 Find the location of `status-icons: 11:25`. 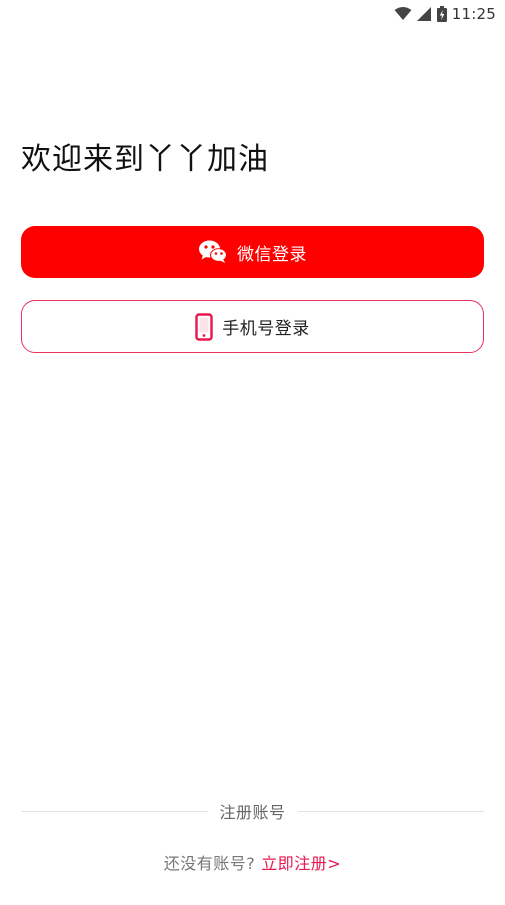

status-icons: 11:25 is located at coordinates (445, 14).